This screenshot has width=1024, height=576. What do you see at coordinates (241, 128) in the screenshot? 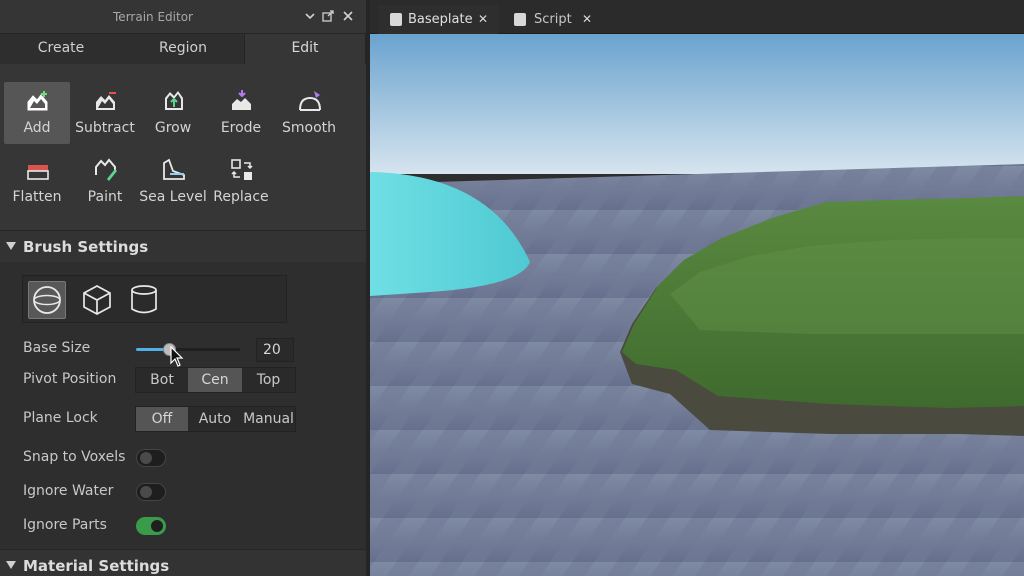
I see `tool-label: Erode` at bounding box center [241, 128].